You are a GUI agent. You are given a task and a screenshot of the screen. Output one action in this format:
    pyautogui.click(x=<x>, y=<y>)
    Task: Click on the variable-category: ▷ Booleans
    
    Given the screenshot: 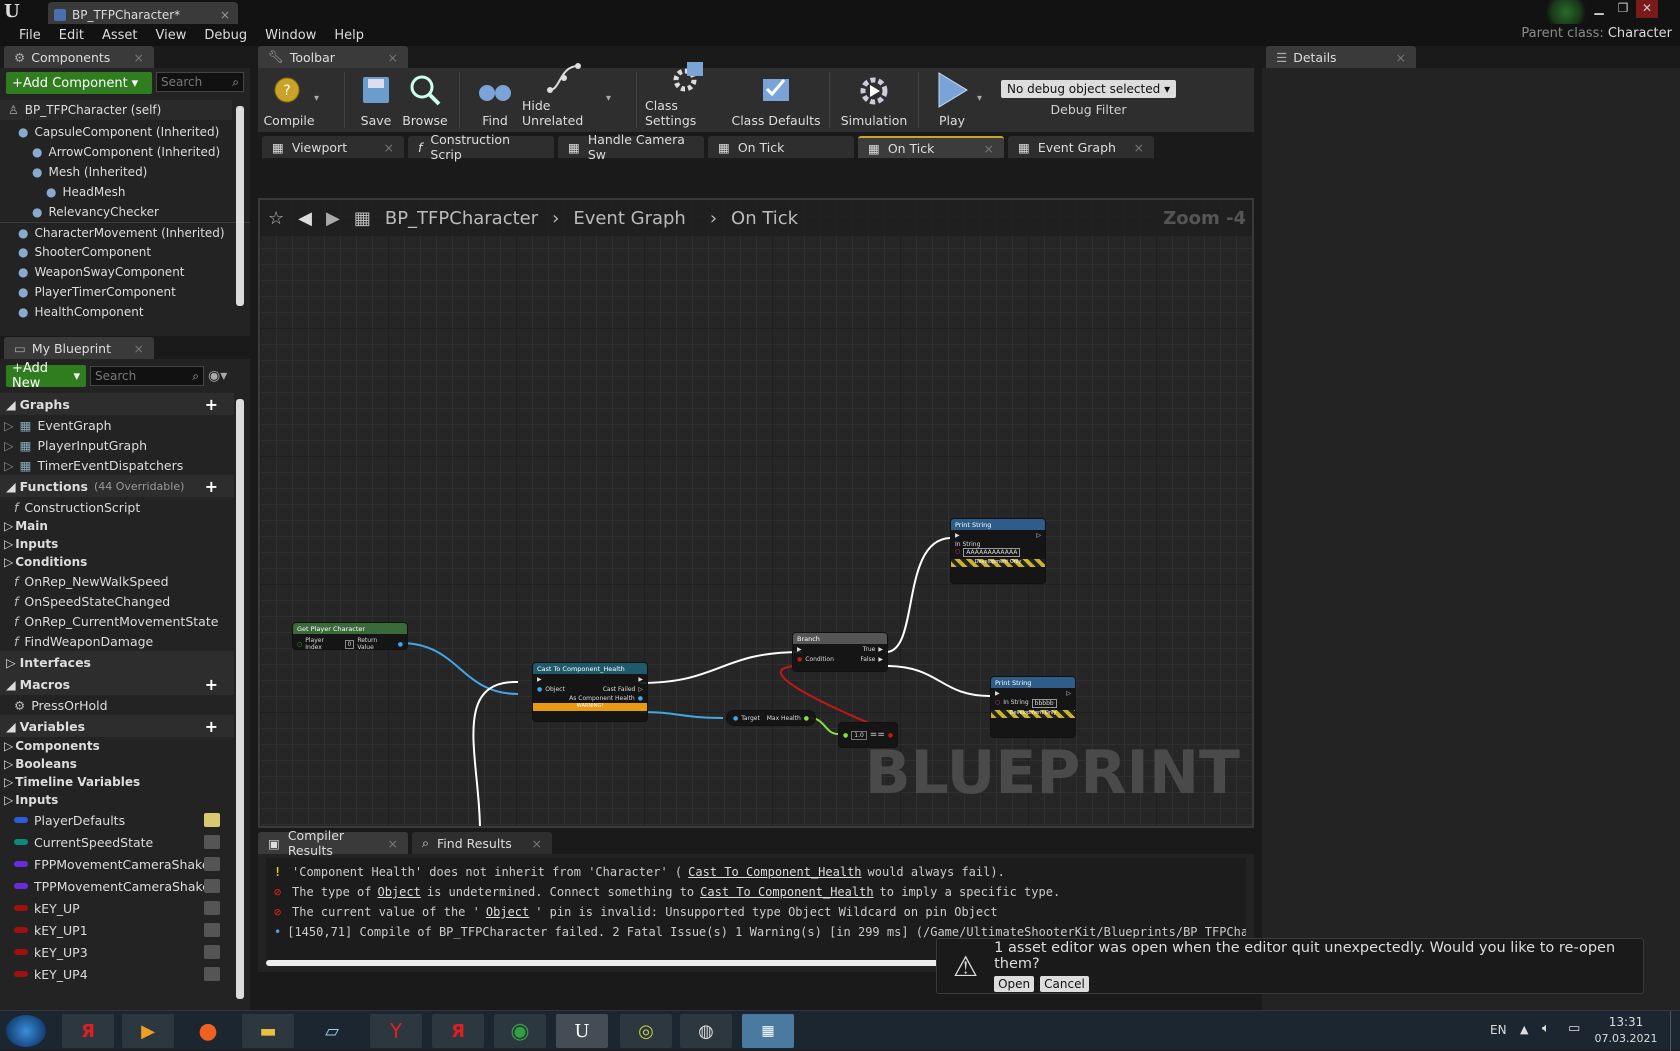 What is the action you would take?
    pyautogui.click(x=117, y=764)
    